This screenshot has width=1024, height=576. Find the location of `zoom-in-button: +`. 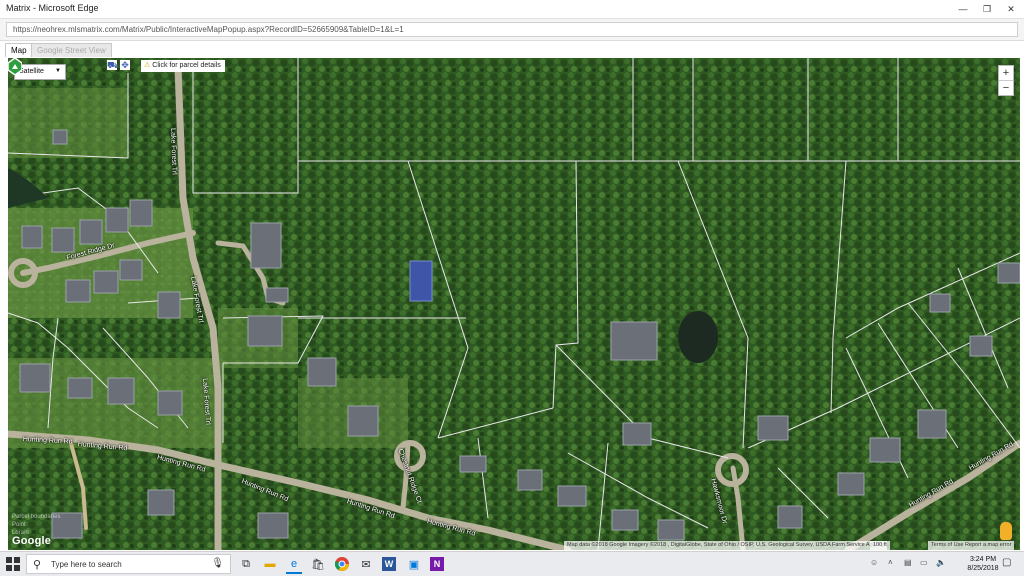

zoom-in-button: + is located at coordinates (1006, 73).